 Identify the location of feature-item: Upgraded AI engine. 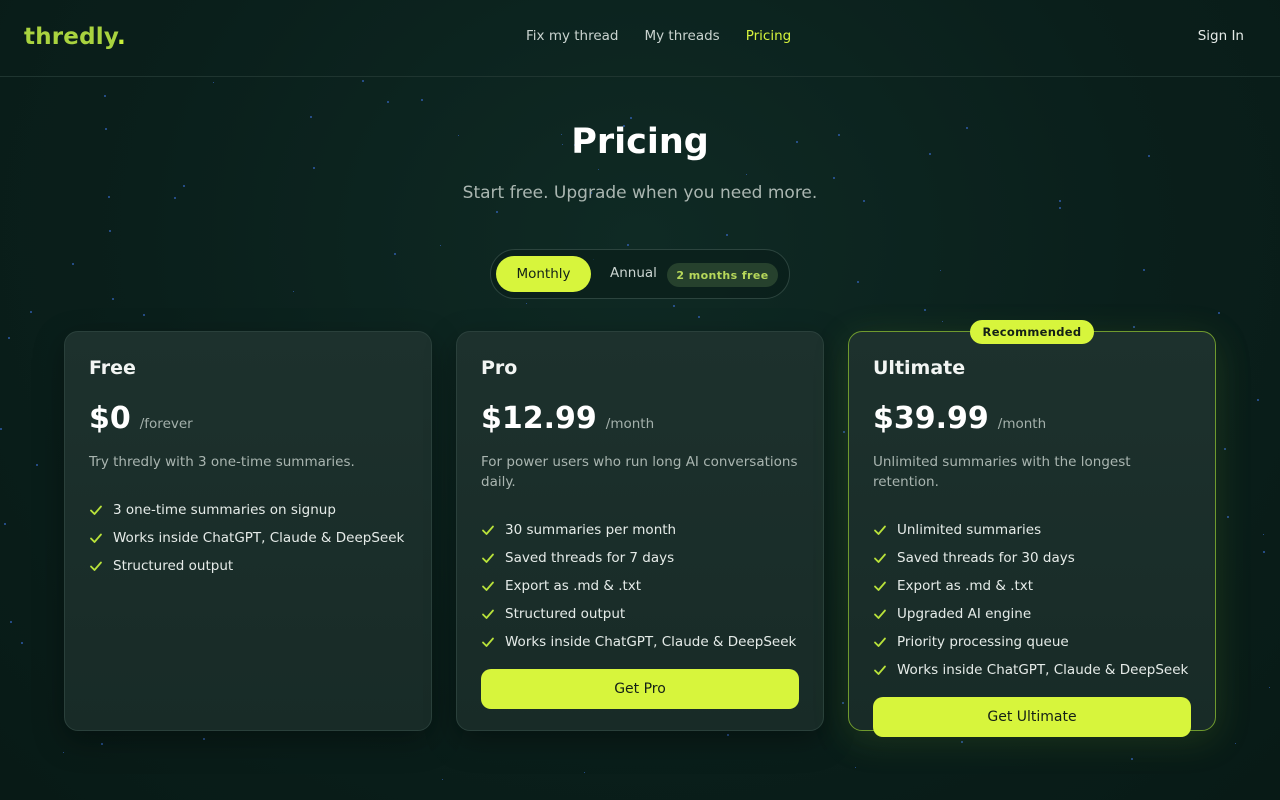
(1032, 614).